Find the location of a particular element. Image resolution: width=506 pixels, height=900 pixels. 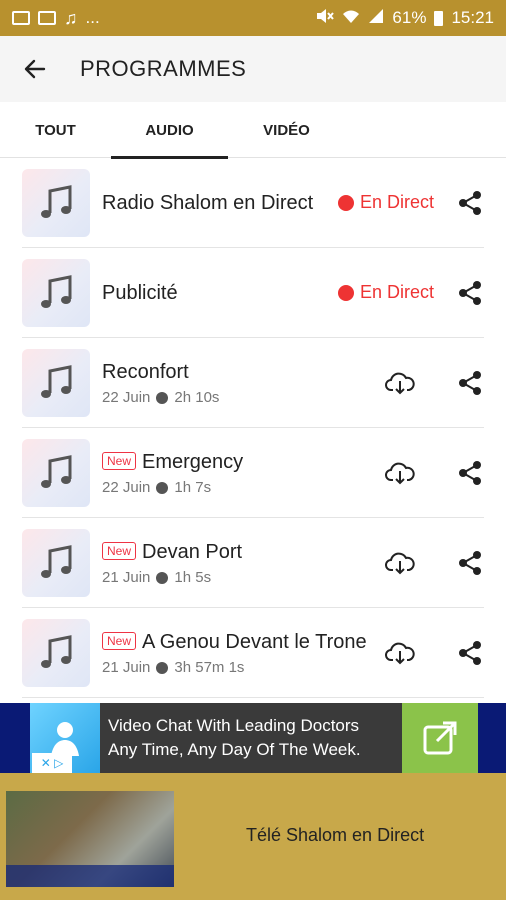

ad-open-button is located at coordinates (440, 738).